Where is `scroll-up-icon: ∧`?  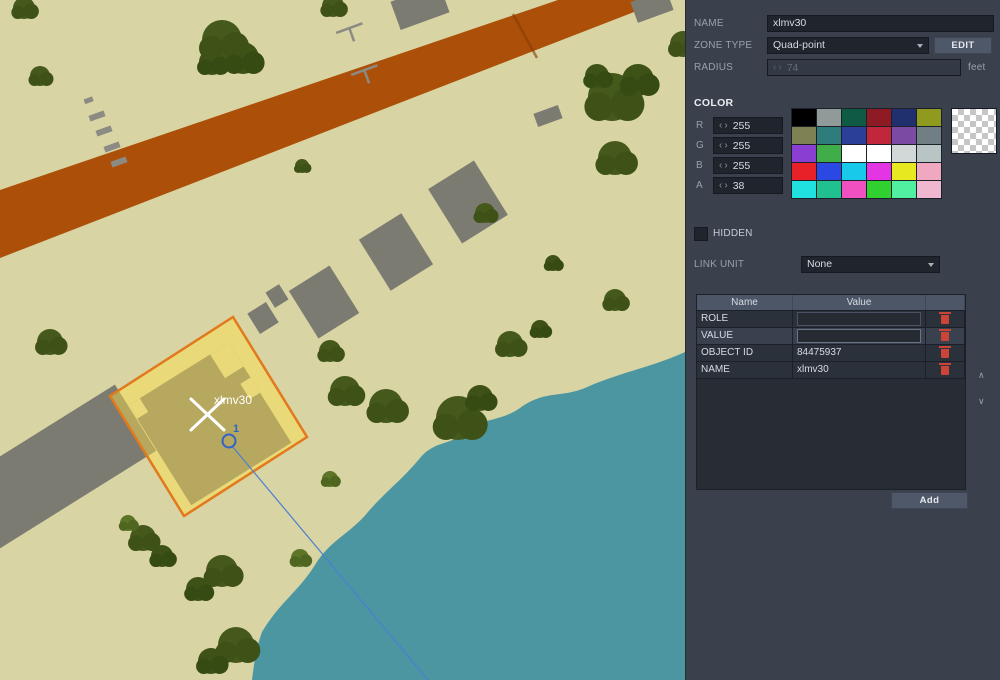
scroll-up-icon: ∧ is located at coordinates (981, 375).